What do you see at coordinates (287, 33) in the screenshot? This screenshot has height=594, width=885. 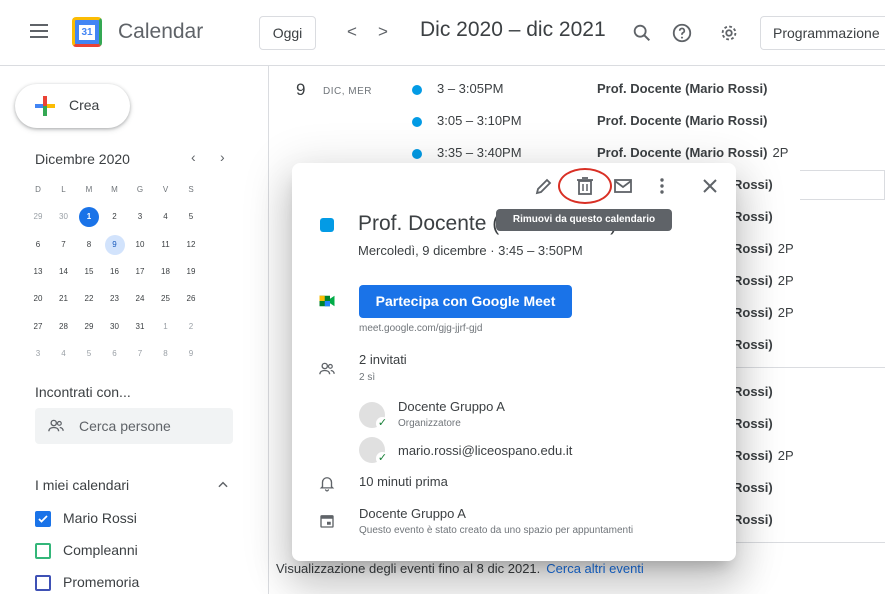 I see `today-button: Oggi` at bounding box center [287, 33].